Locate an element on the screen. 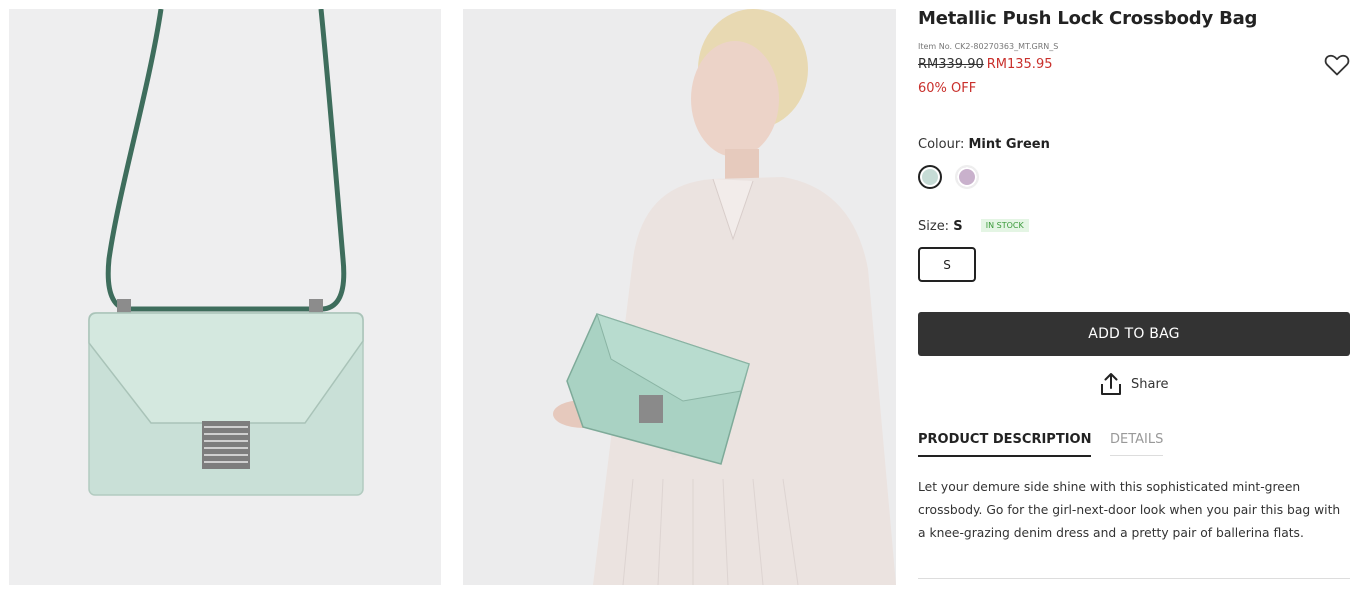  stock-badge: IN STOCK is located at coordinates (1004, 225).